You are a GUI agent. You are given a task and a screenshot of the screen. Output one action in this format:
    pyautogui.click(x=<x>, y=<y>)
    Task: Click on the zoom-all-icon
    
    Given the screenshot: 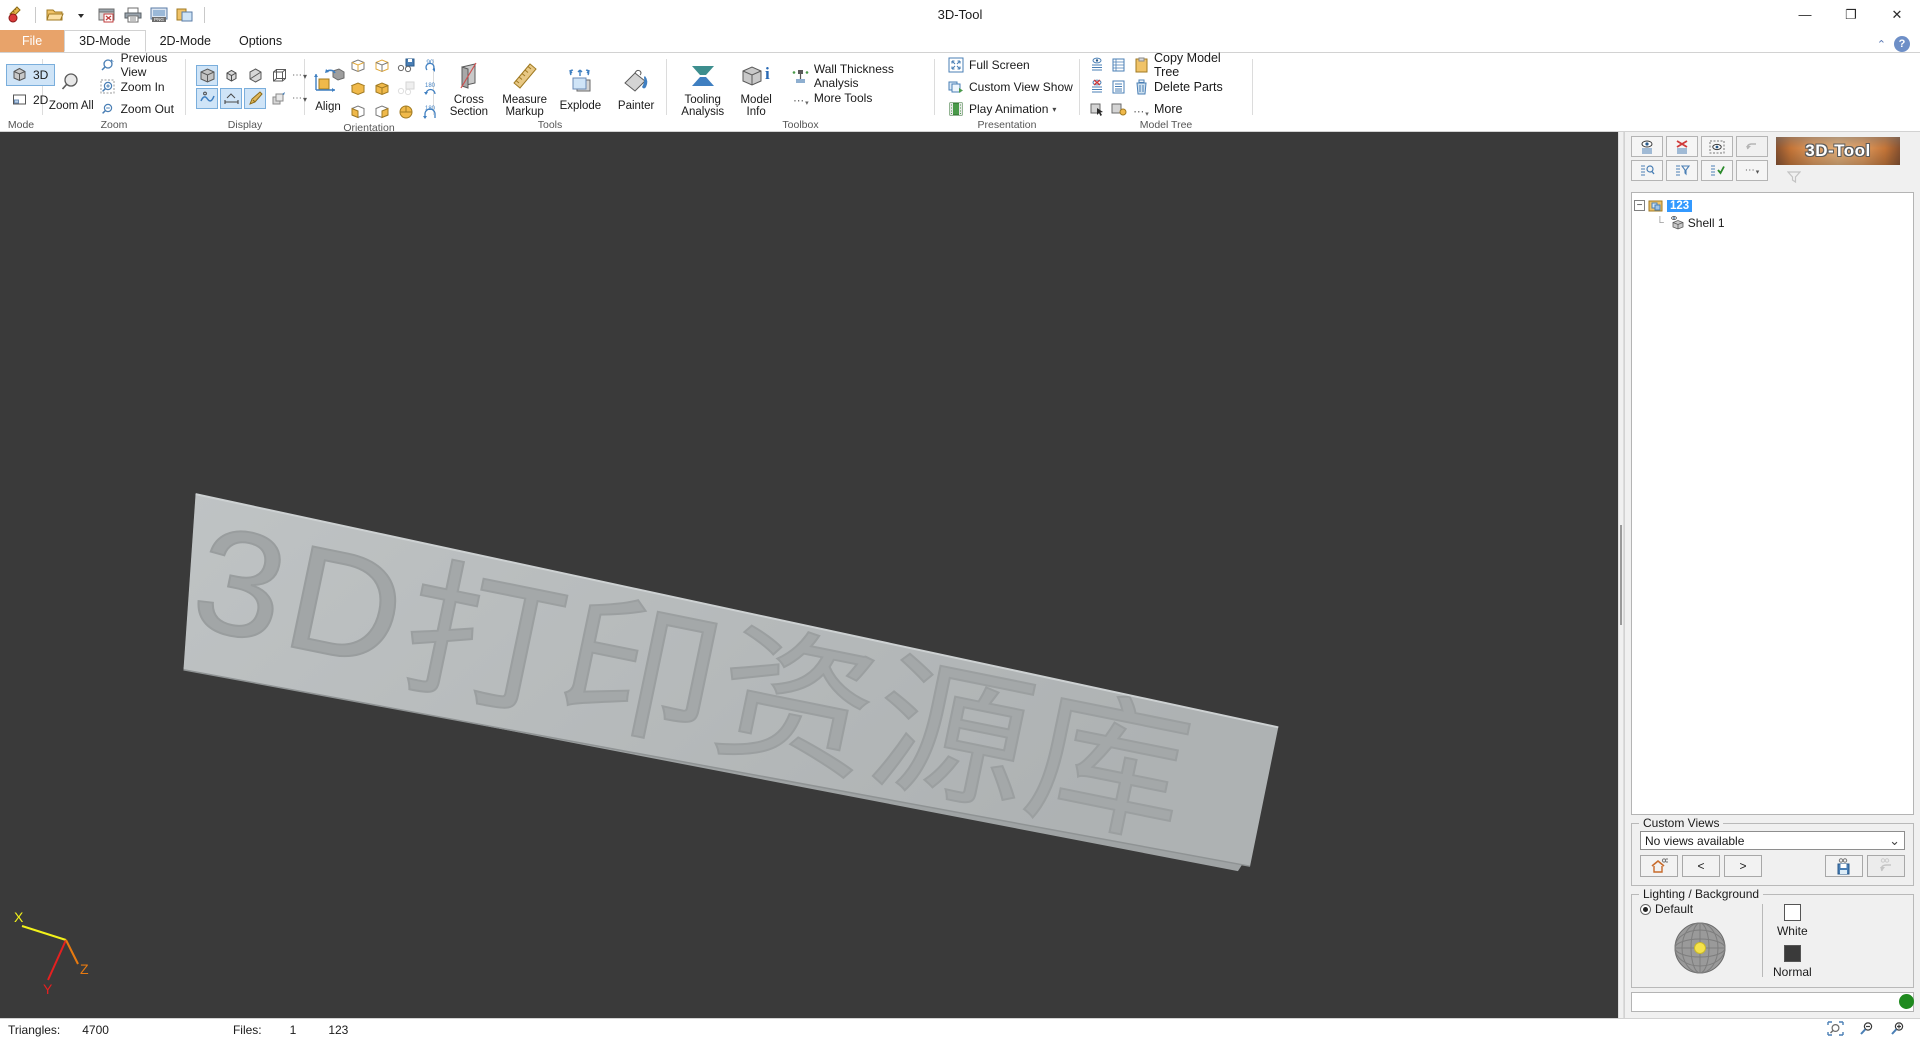 What is the action you would take?
    pyautogui.click(x=1835, y=1029)
    